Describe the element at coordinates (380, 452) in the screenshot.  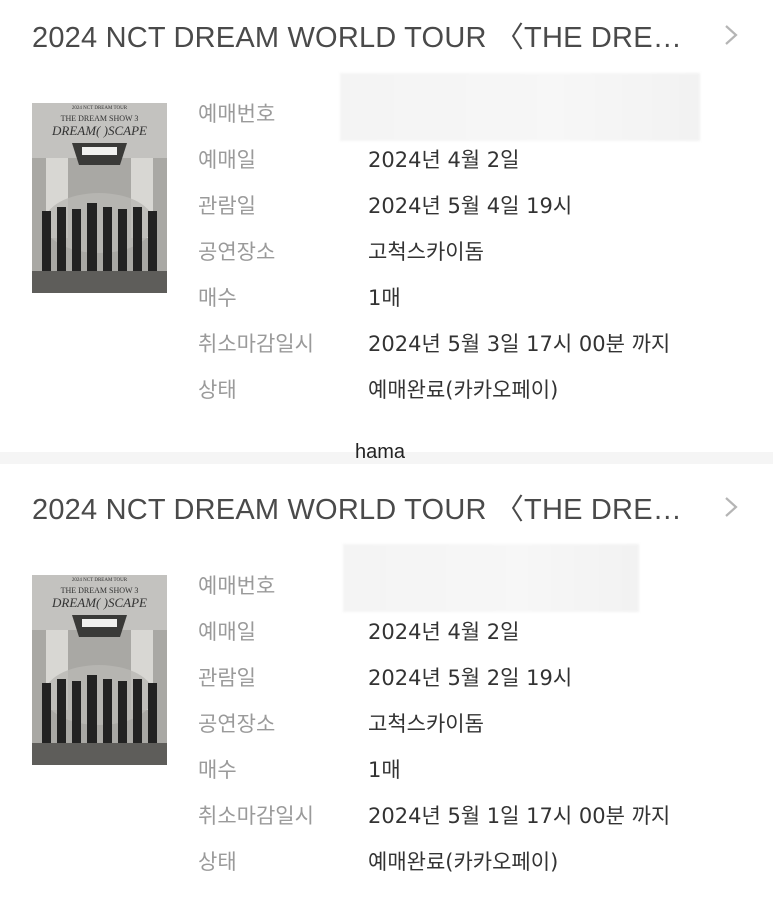
I see `watermark-text: hama` at that location.